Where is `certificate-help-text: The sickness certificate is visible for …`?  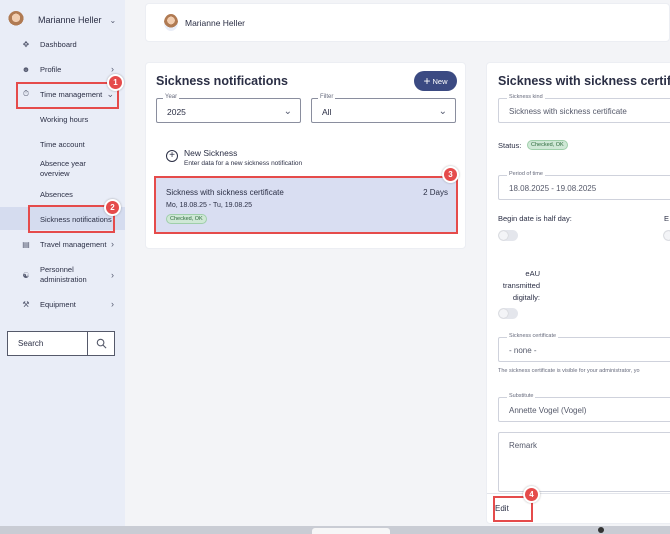 certificate-help-text: The sickness certificate is visible for … is located at coordinates (569, 371).